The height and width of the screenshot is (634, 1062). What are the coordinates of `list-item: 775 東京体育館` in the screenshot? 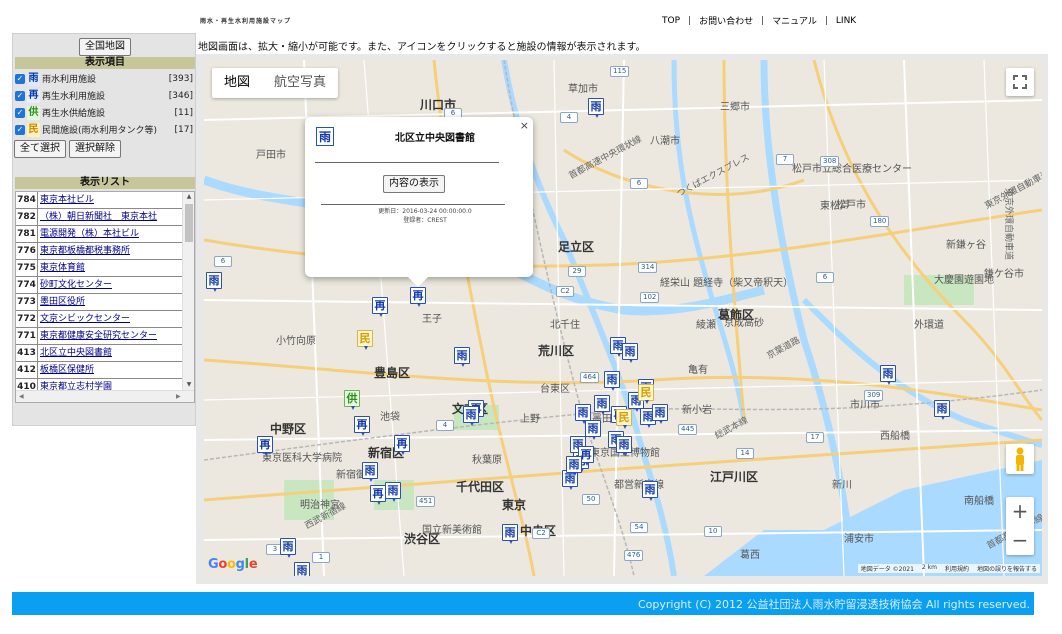 It's located at (100, 268).